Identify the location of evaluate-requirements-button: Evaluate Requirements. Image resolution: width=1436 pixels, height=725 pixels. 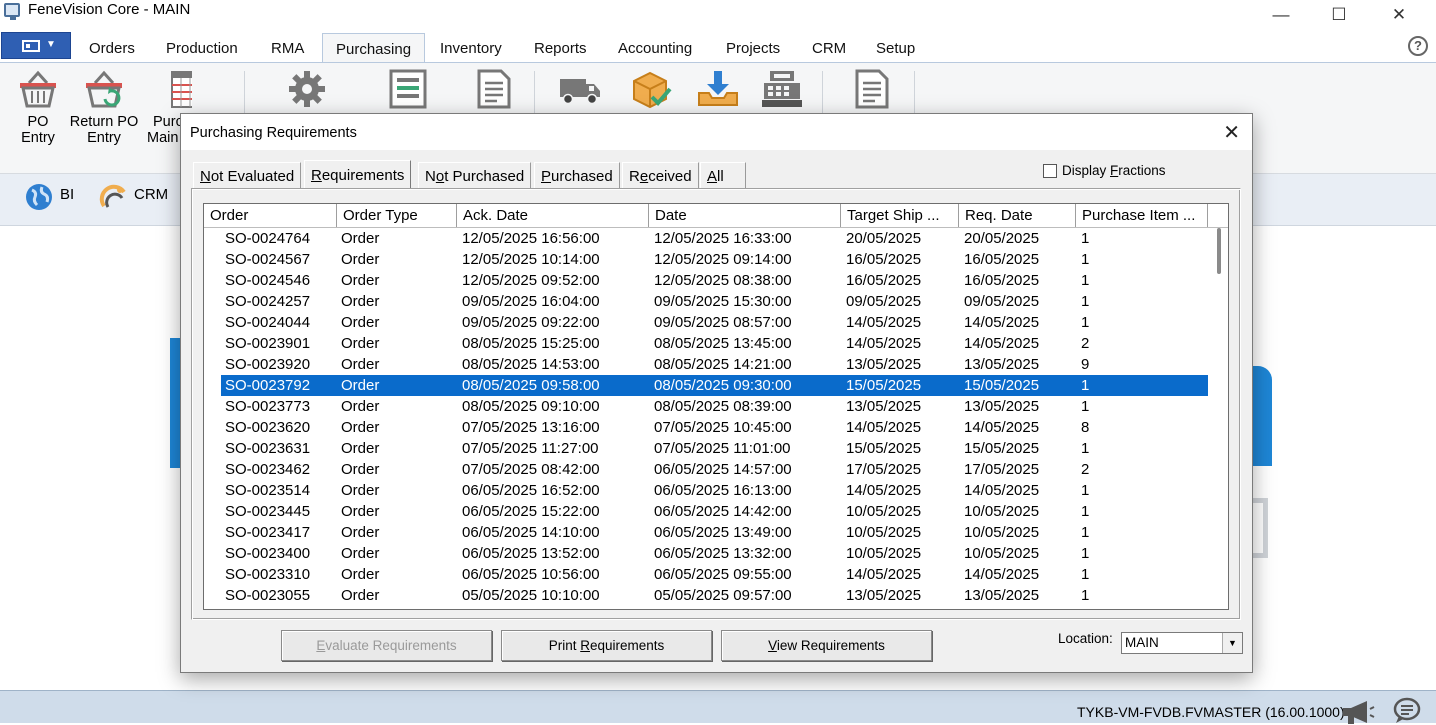
(386, 645).